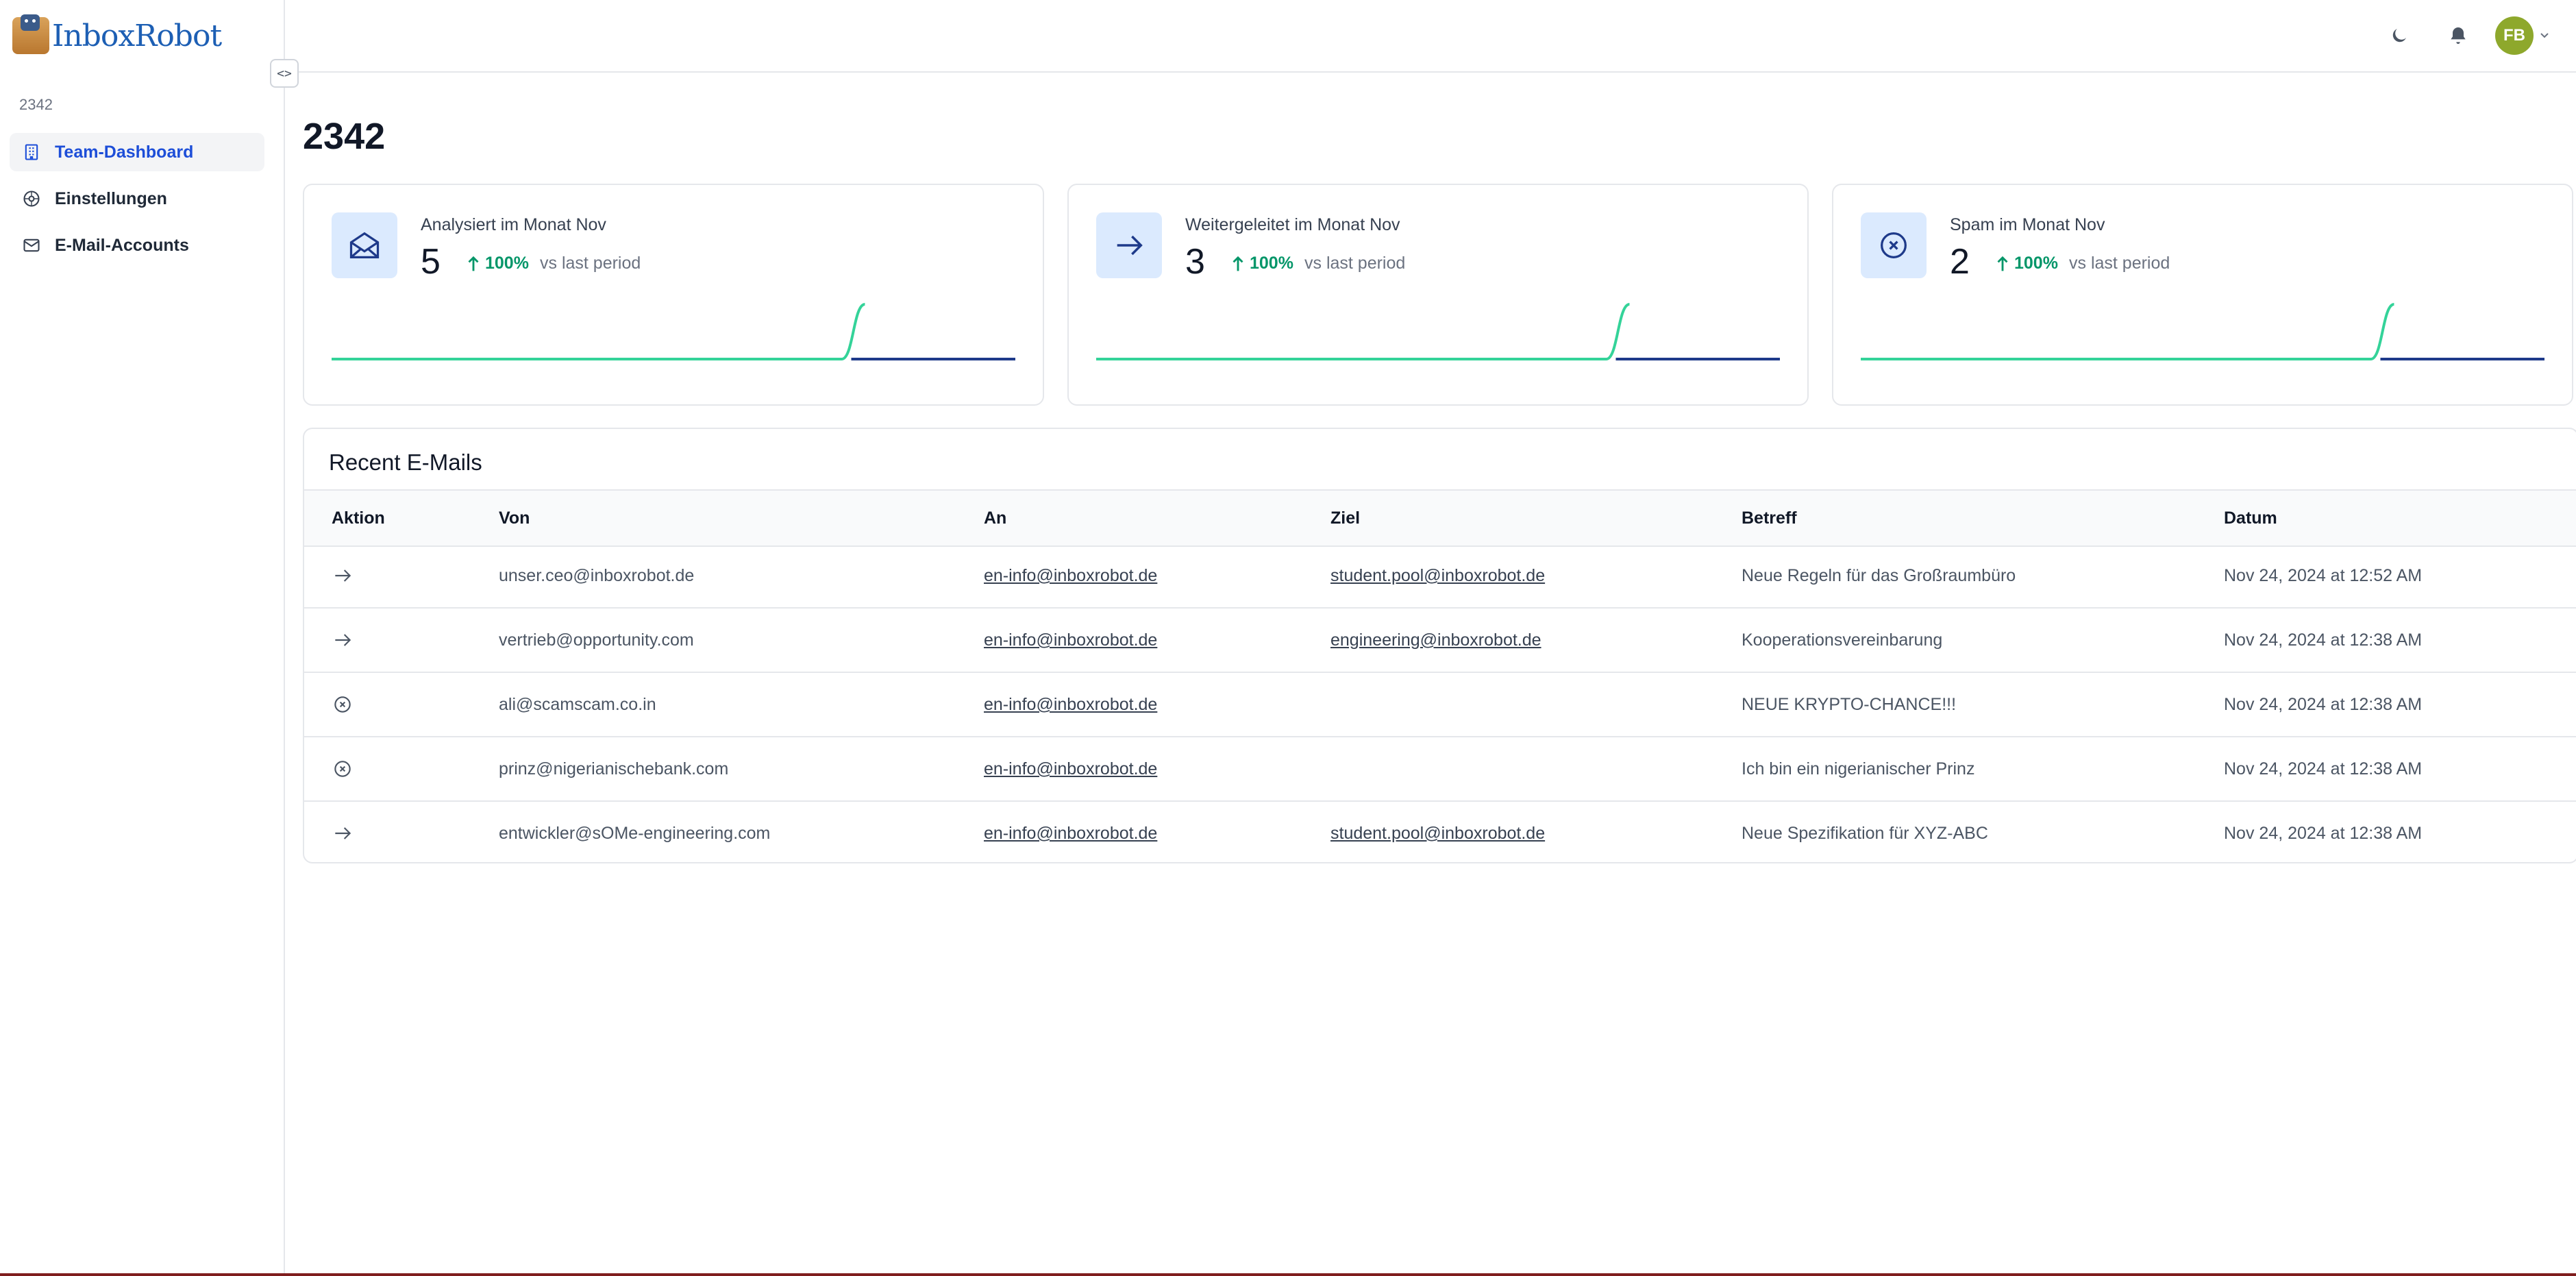  Describe the element at coordinates (2514, 35) in the screenshot. I see `user-avatar: FB` at that location.